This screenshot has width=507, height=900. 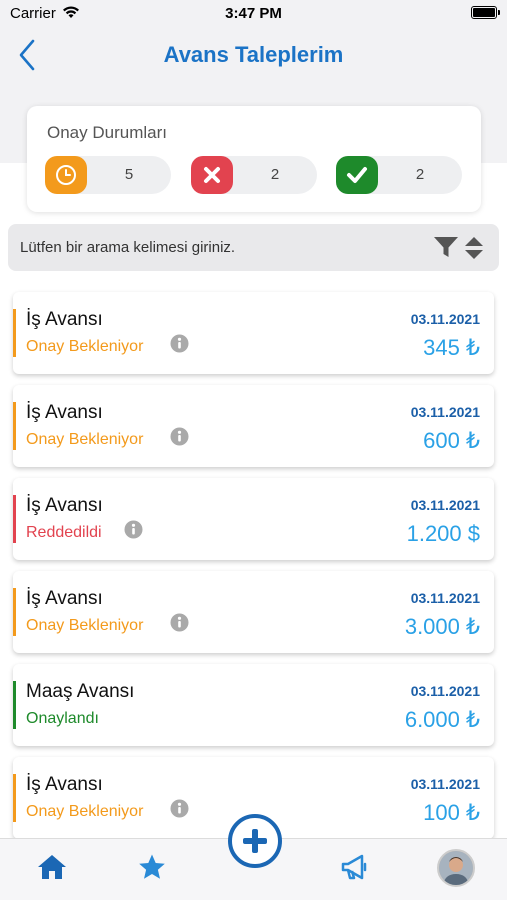 I want to click on request-amount: 345 ₺, so click(x=451, y=347).